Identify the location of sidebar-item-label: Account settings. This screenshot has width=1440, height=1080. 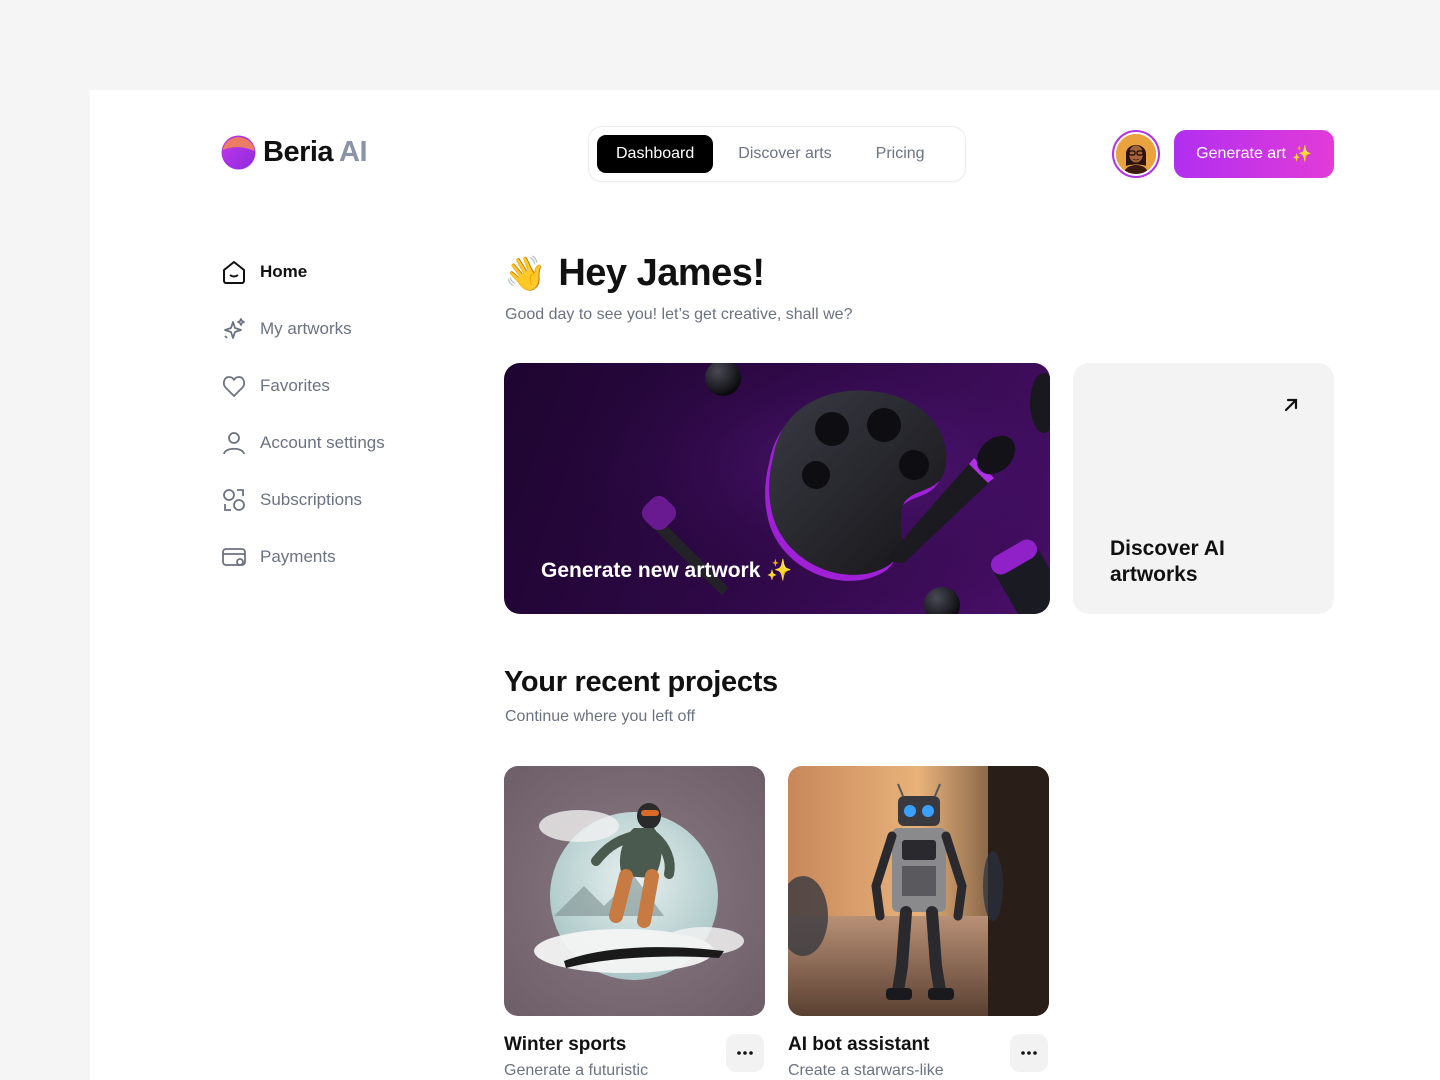
(322, 442).